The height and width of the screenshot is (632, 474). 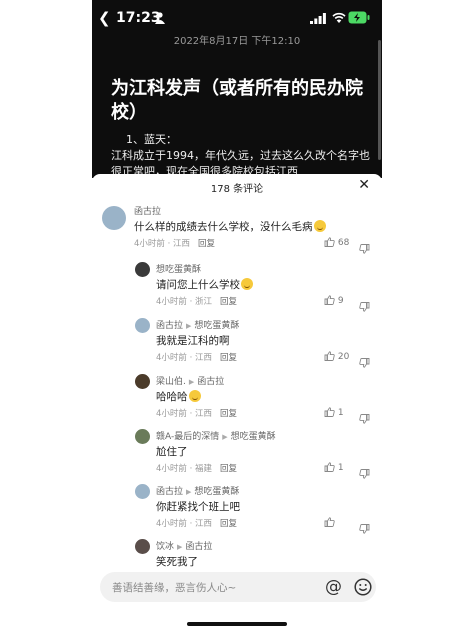 What do you see at coordinates (187, 437) in the screenshot?
I see `author-name: 赣A-最后的深情` at bounding box center [187, 437].